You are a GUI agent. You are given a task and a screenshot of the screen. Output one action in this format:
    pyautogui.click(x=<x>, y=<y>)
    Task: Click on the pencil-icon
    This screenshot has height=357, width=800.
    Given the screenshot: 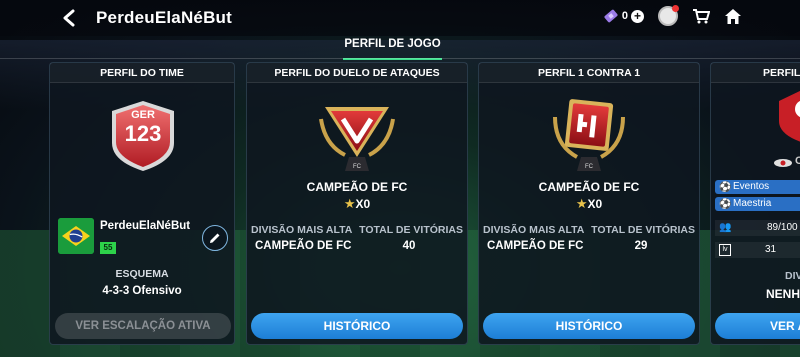 What is the action you would take?
    pyautogui.click(x=215, y=238)
    